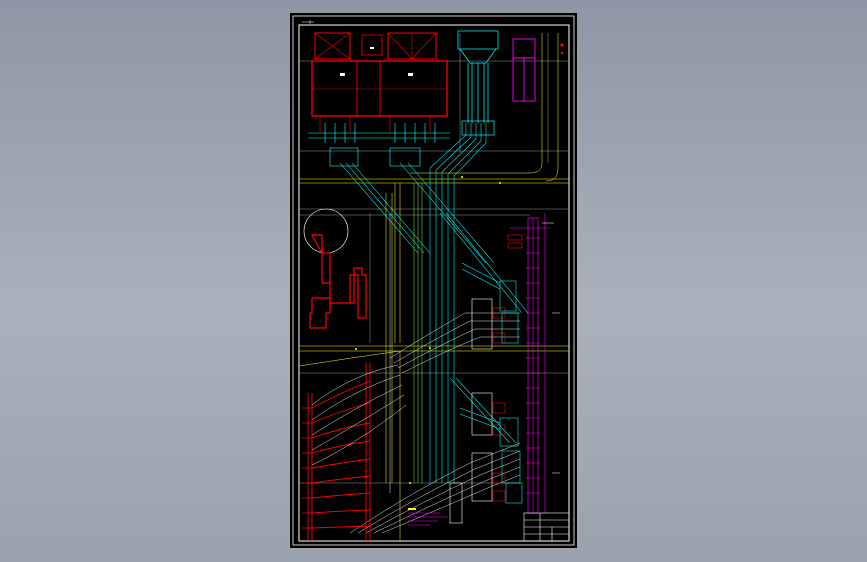  What do you see at coordinates (524, 70) in the screenshot?
I see `magenta-equipment` at bounding box center [524, 70].